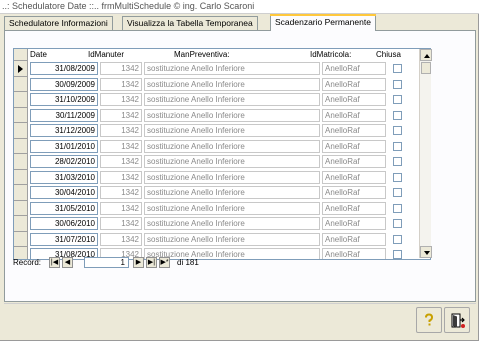 The image size is (479, 341). What do you see at coordinates (106, 54) in the screenshot?
I see `column-header-idmanuter: IdManuter` at bounding box center [106, 54].